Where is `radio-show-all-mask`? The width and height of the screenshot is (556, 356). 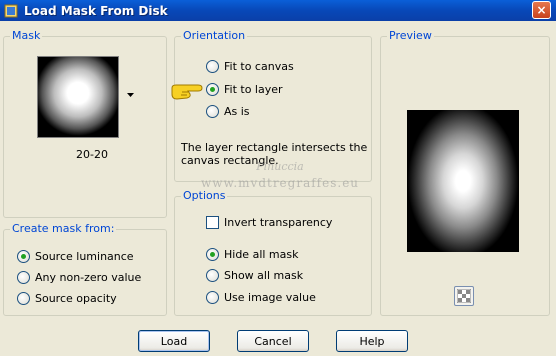
radio-show-all-mask is located at coordinates (212, 275).